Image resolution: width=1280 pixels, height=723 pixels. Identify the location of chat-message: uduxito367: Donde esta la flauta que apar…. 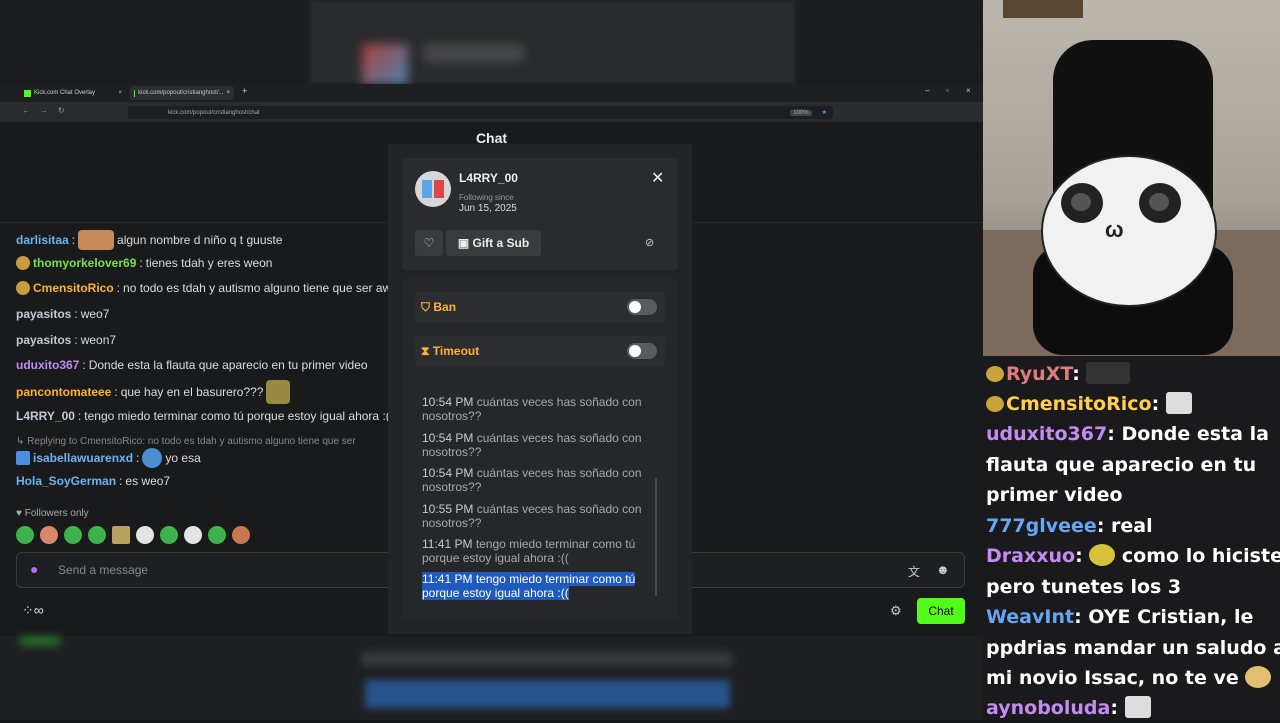
(192, 365).